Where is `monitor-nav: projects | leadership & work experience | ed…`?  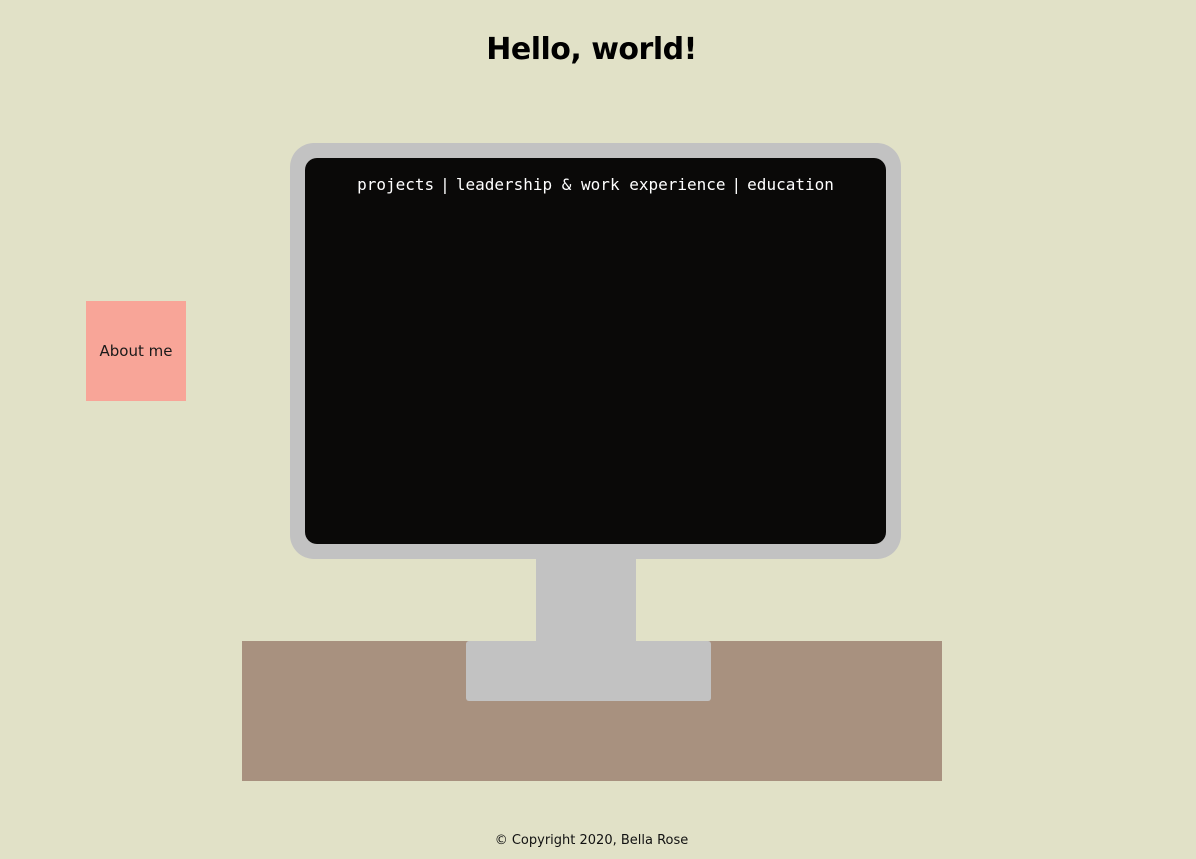
monitor-nav: projects | leadership & work experience | ed… is located at coordinates (595, 185).